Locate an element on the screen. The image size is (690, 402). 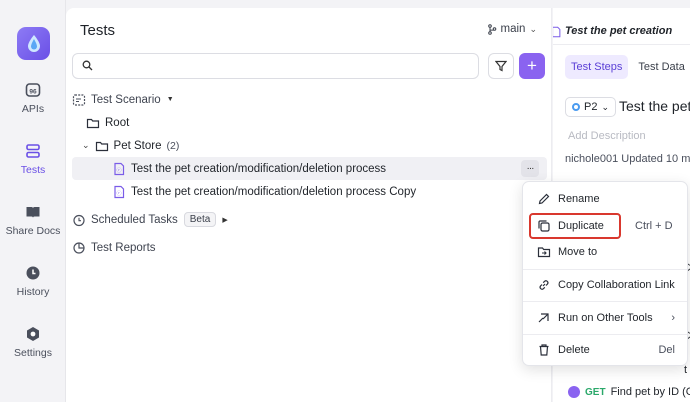
alarm-clock-icon is located at coordinates (79, 220).